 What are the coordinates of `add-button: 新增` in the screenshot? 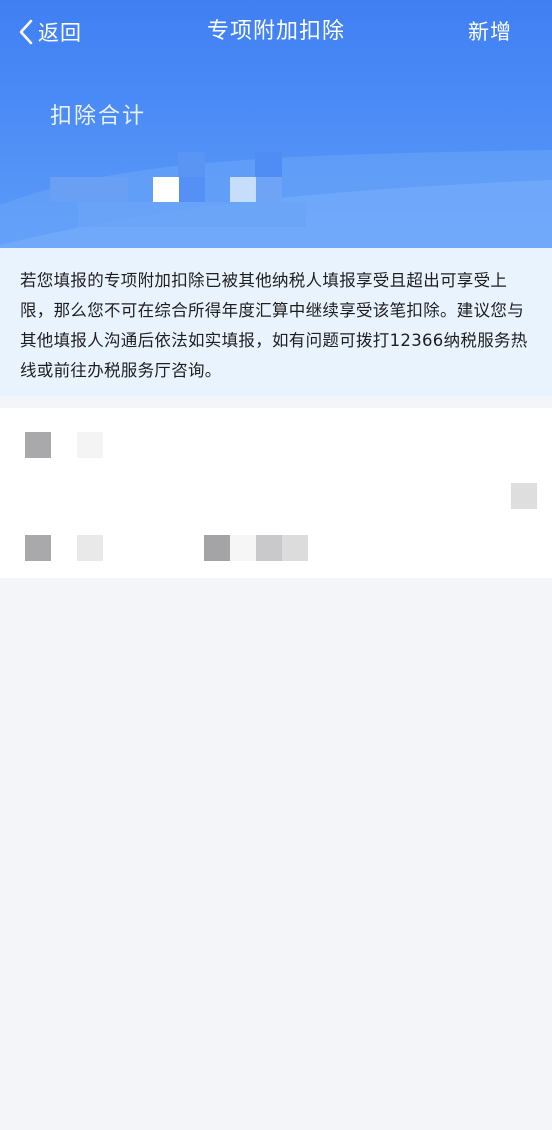 It's located at (490, 32).